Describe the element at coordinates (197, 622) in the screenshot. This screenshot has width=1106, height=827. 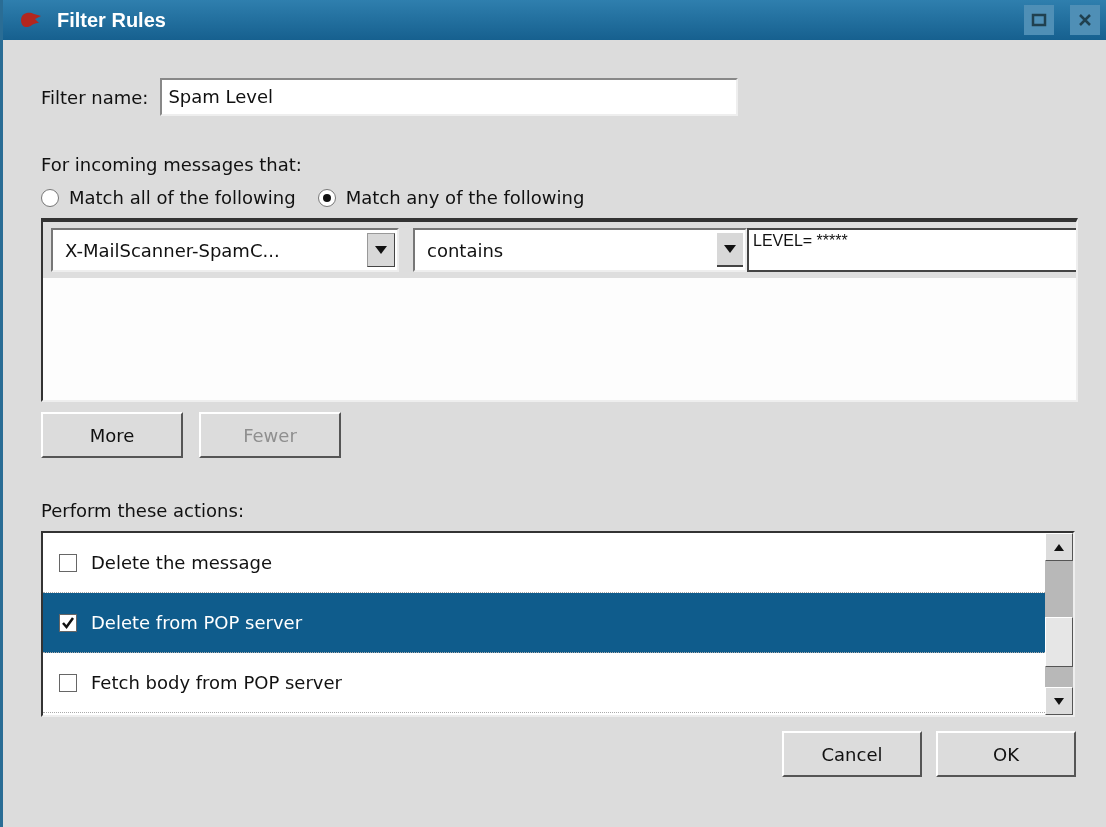
I see `action-label: Delete from POP server` at that location.